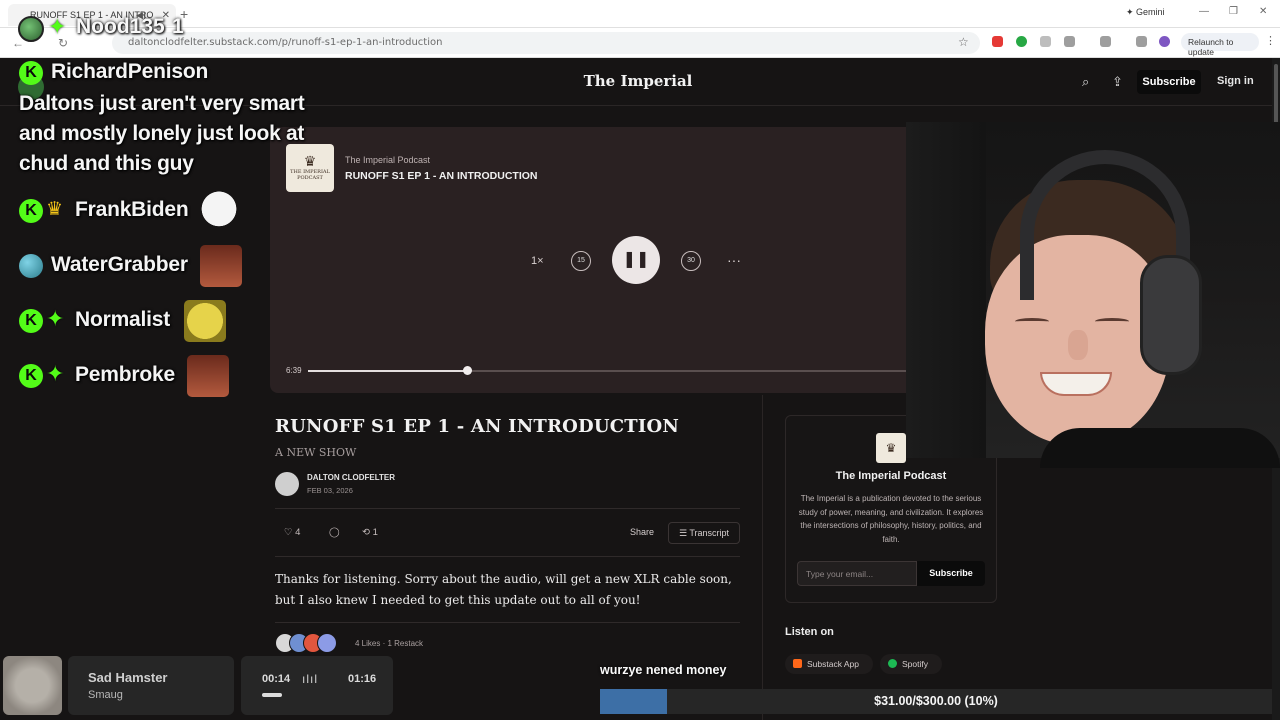 The image size is (1280, 720). What do you see at coordinates (704, 533) in the screenshot?
I see `transcript-button: ☰ Transcript` at bounding box center [704, 533].